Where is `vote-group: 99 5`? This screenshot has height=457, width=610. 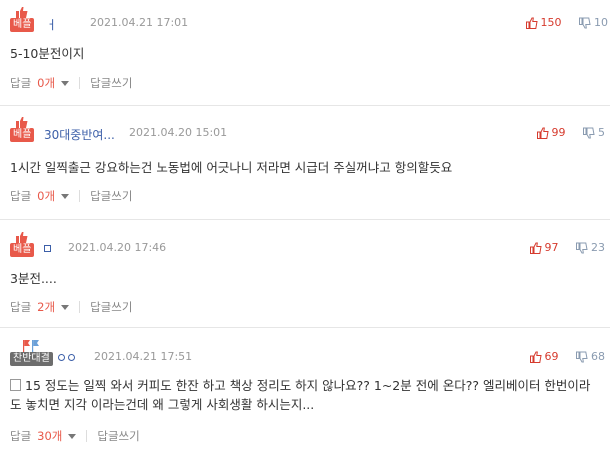 vote-group: 99 5 is located at coordinates (564, 134).